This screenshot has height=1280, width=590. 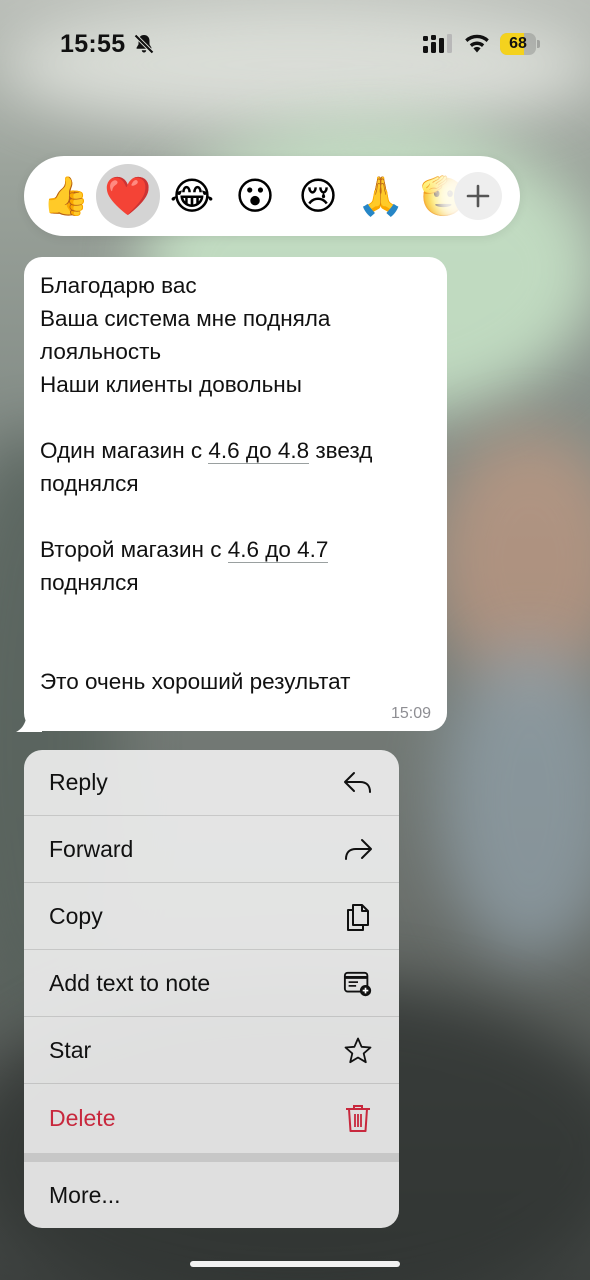 I want to click on reaction-red-heart: ❤️, so click(x=128, y=196).